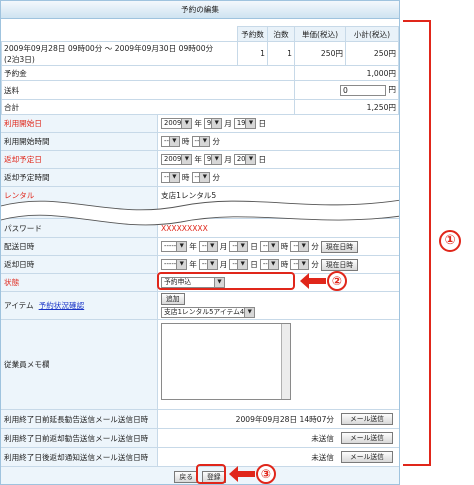 The width and height of the screenshot is (474, 485). What do you see at coordinates (322, 438) in the screenshot?
I see `mail-status-2: 未送信` at bounding box center [322, 438].